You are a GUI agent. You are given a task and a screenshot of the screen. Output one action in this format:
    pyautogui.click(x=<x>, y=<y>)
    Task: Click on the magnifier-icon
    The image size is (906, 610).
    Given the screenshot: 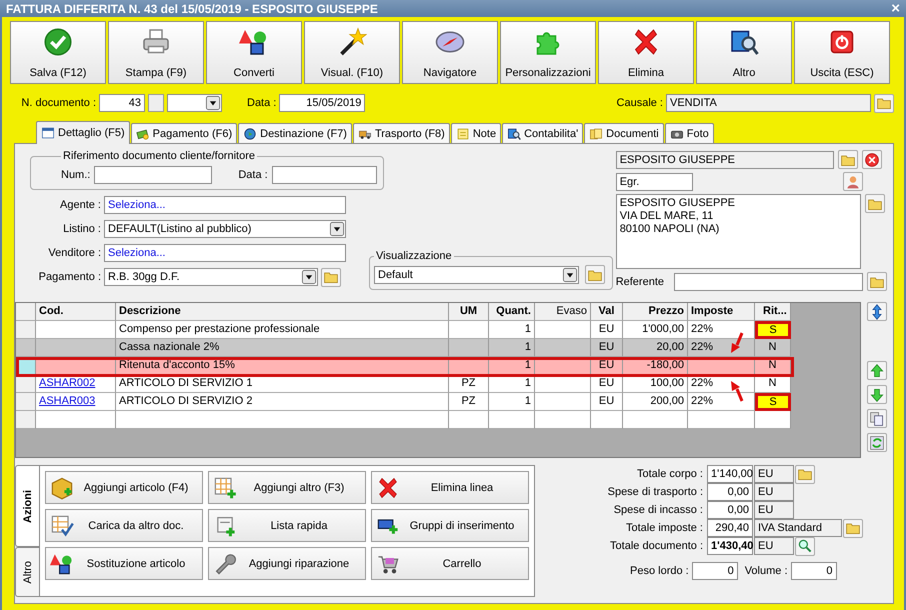 What is the action you would take?
    pyautogui.click(x=805, y=546)
    